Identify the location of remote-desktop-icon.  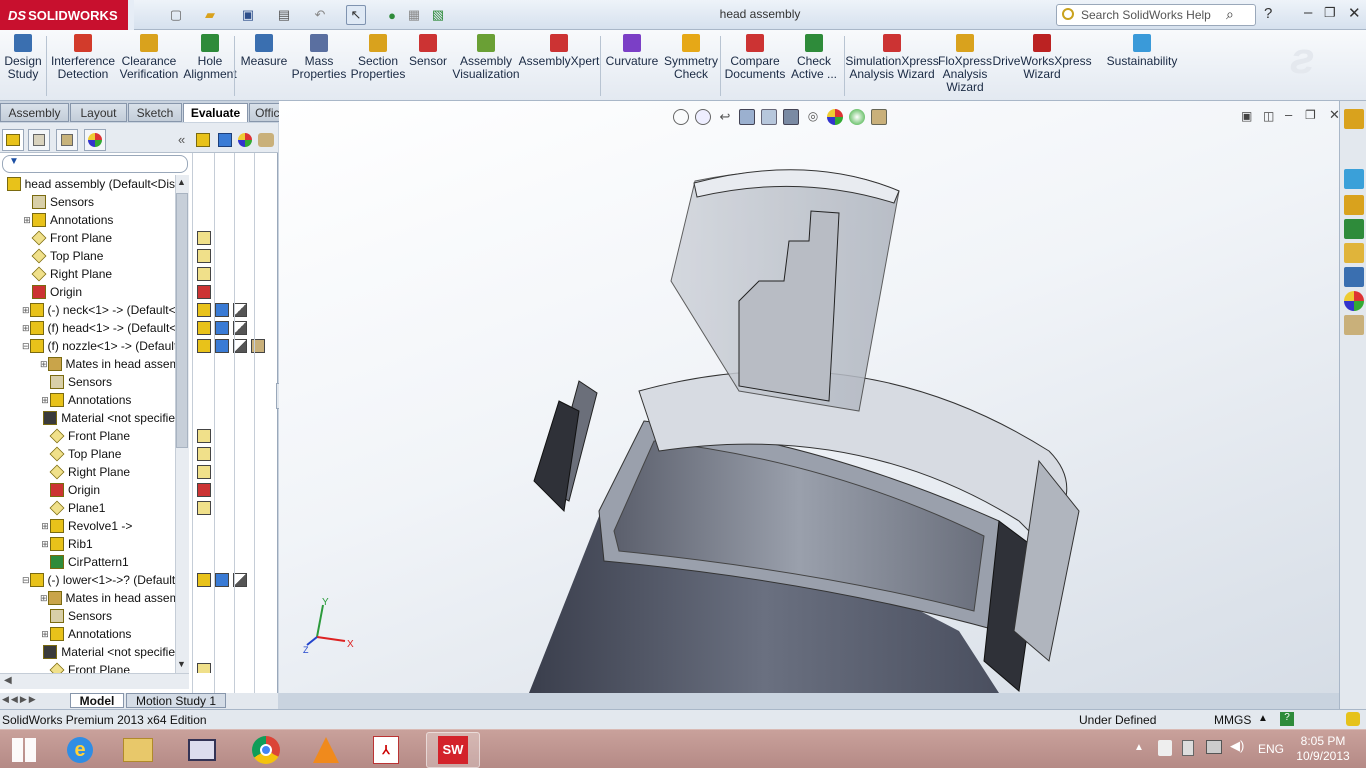
(202, 750).